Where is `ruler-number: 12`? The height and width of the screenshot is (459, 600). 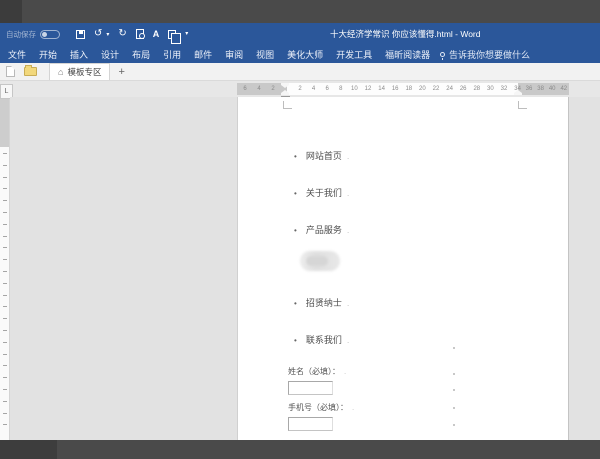 ruler-number: 12 is located at coordinates (368, 89).